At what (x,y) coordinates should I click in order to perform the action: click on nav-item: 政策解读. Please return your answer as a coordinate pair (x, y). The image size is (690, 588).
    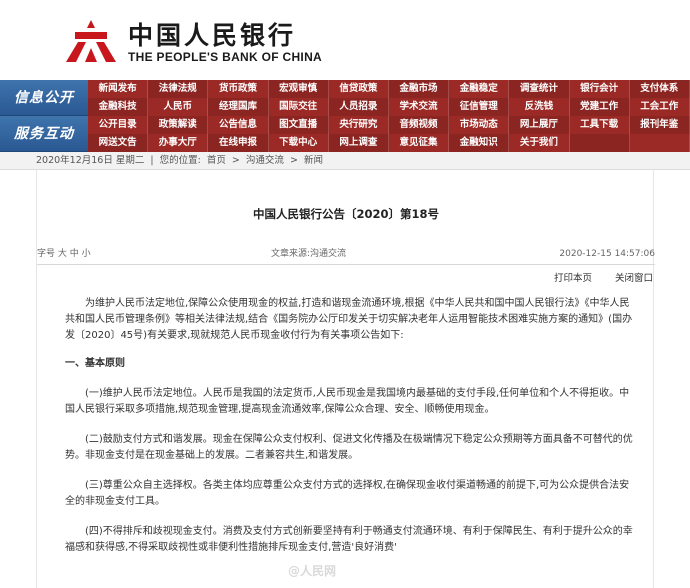
    Looking at the image, I should click on (178, 125).